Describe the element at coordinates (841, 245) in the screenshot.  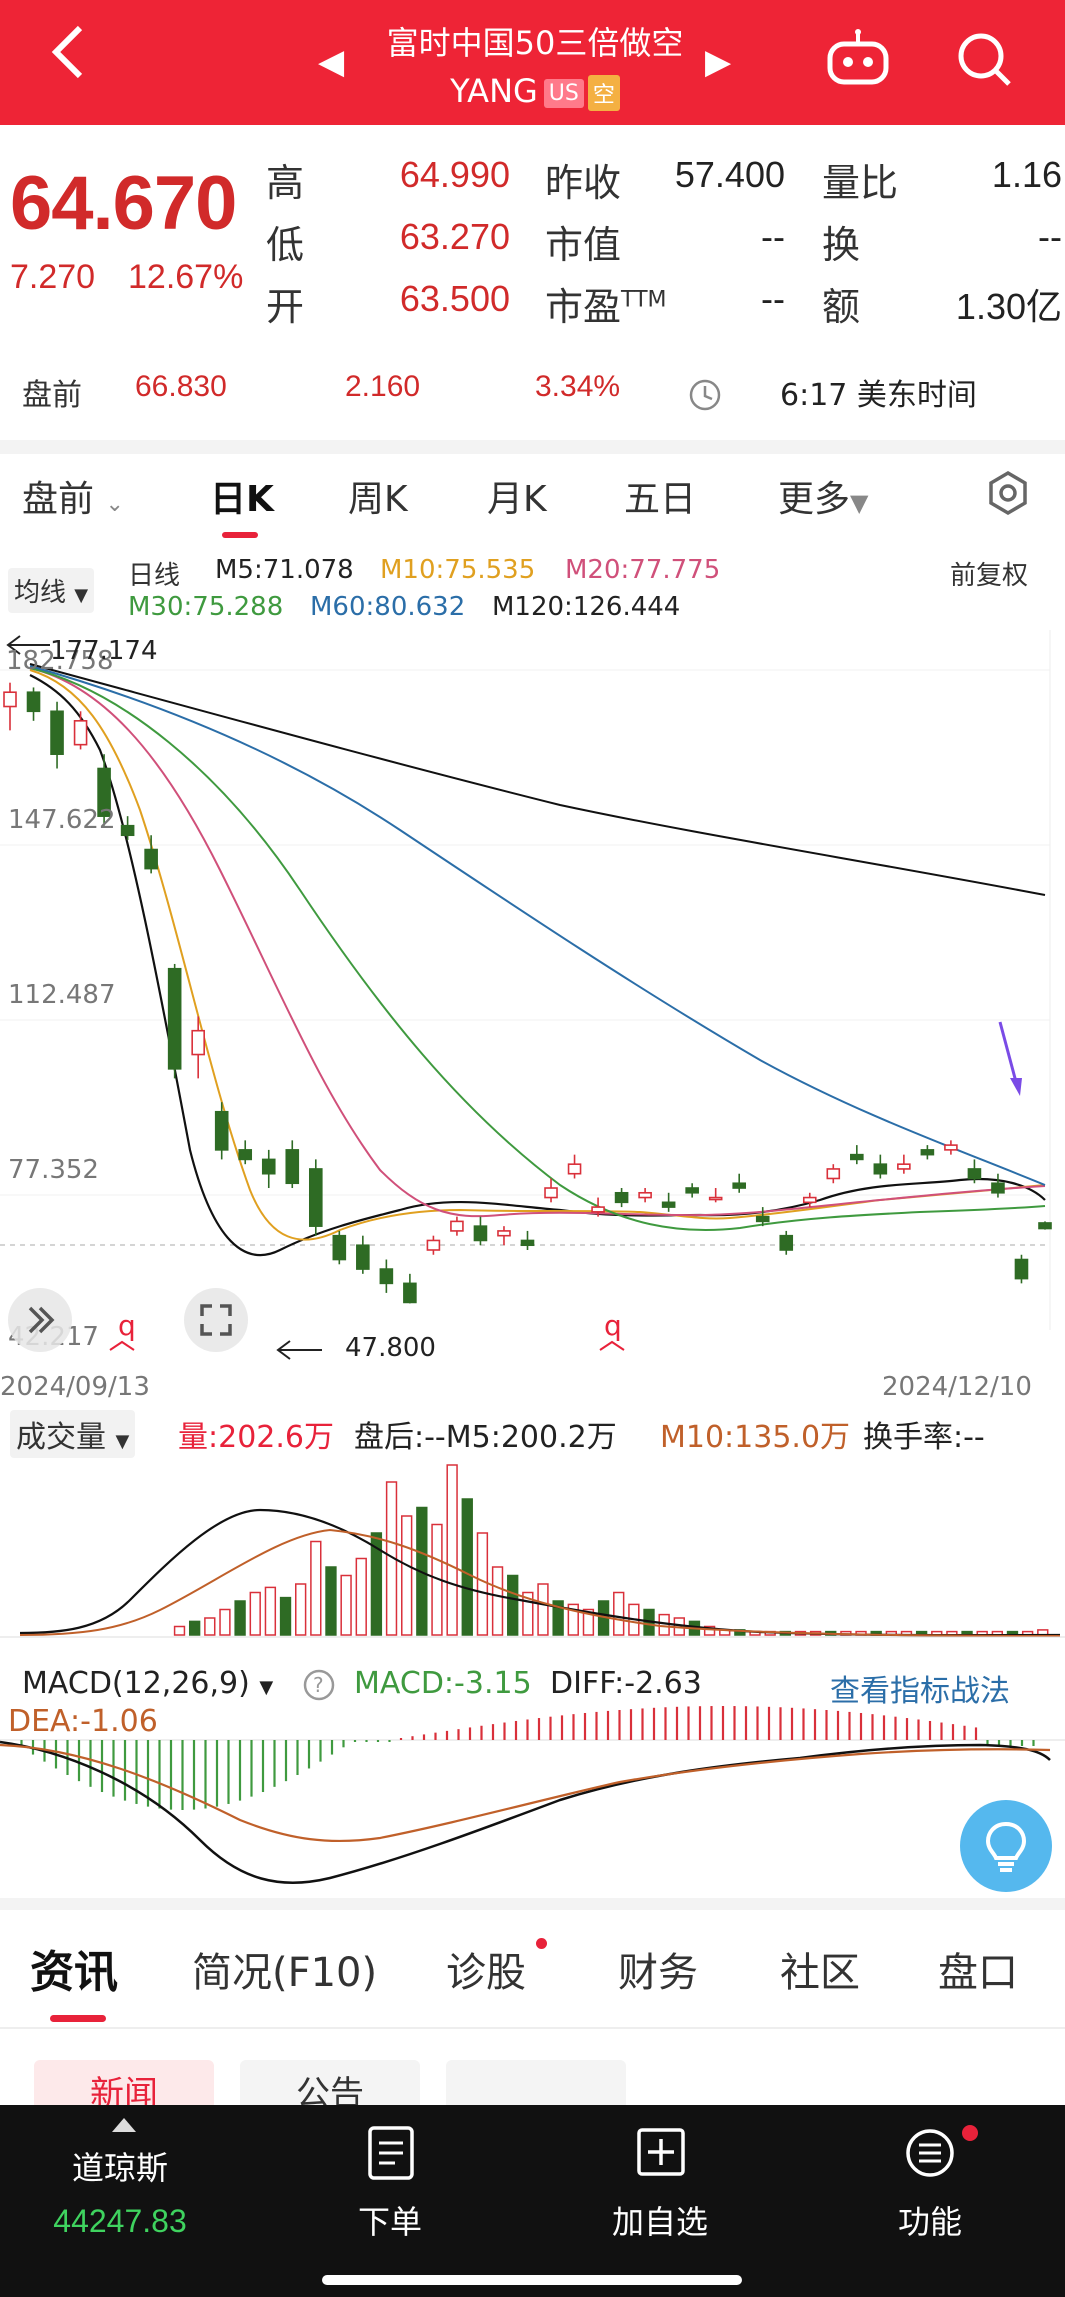
I see `turnover-label: 换` at that location.